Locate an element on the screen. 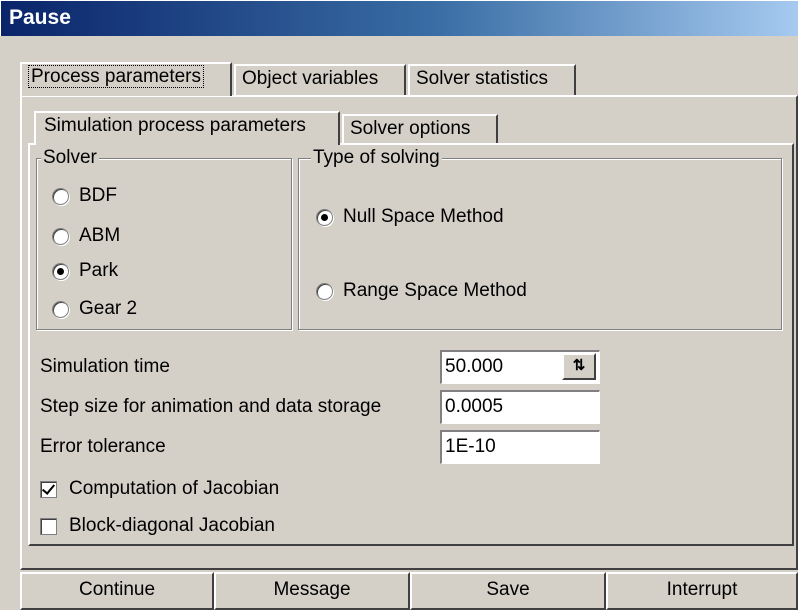 Image resolution: width=798 pixels, height=610 pixels. jacobian-checkbox: Computation of Jacobian is located at coordinates (159, 489).